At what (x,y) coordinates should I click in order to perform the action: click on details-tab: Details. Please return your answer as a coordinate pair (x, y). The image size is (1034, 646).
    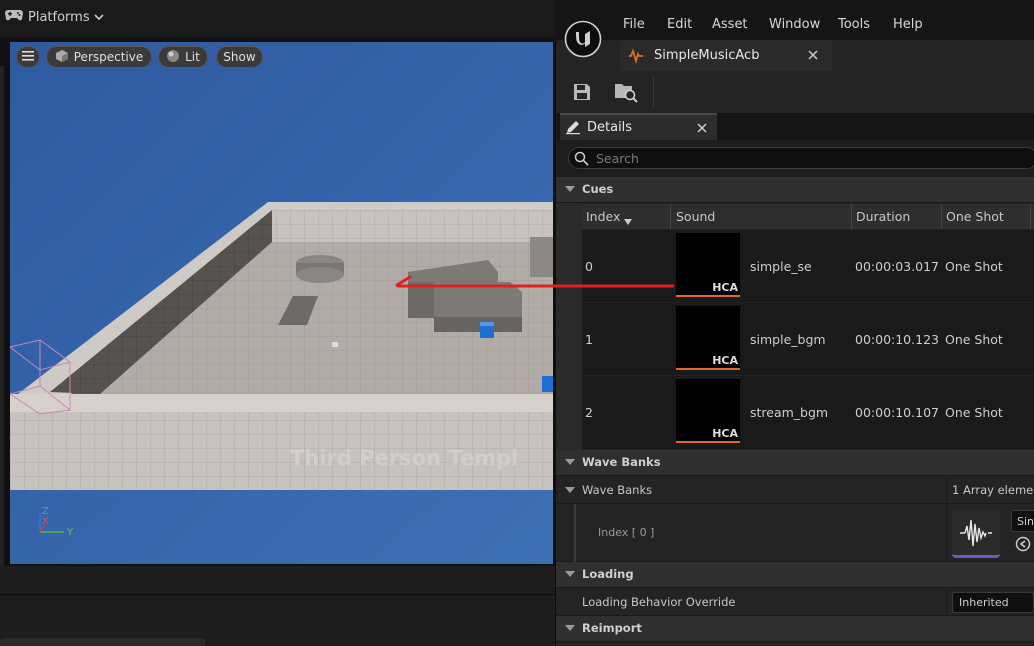
    Looking at the image, I should click on (638, 126).